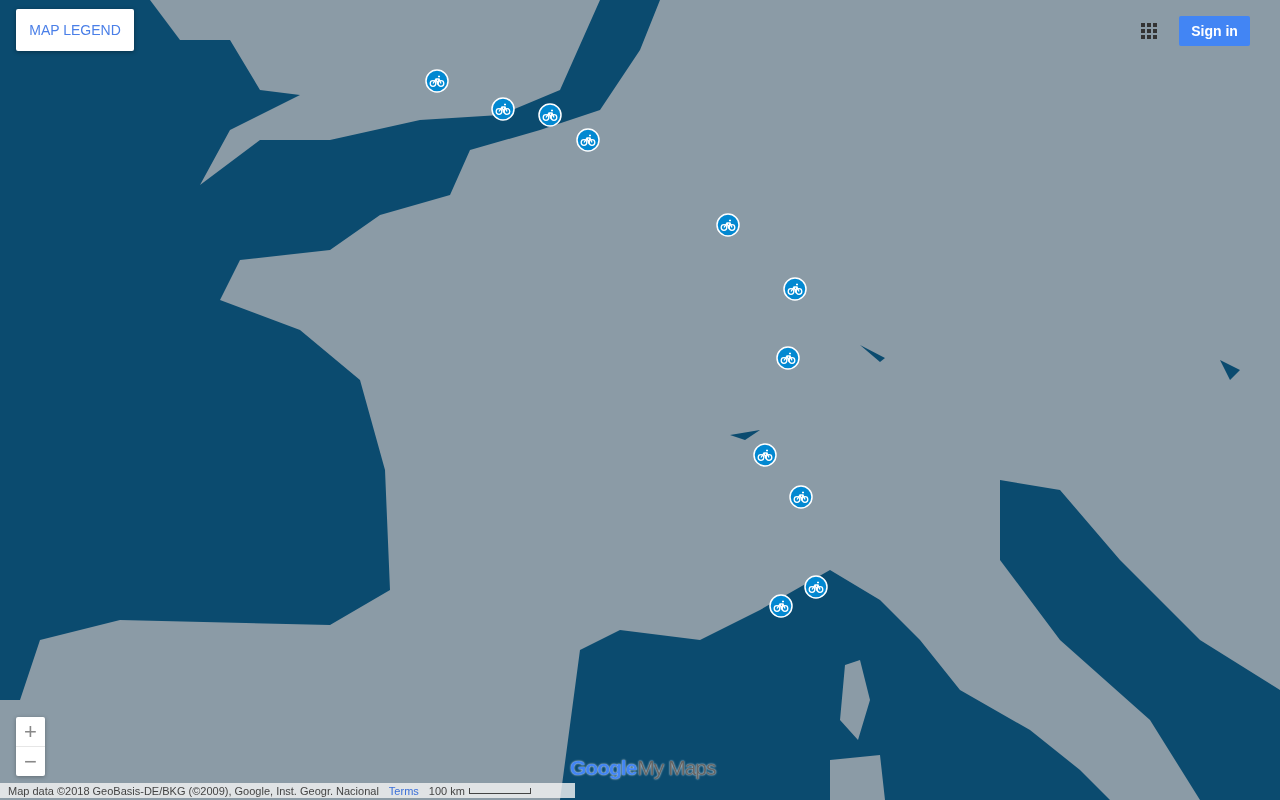  What do you see at coordinates (603, 768) in the screenshot?
I see `logo-text: Google` at bounding box center [603, 768].